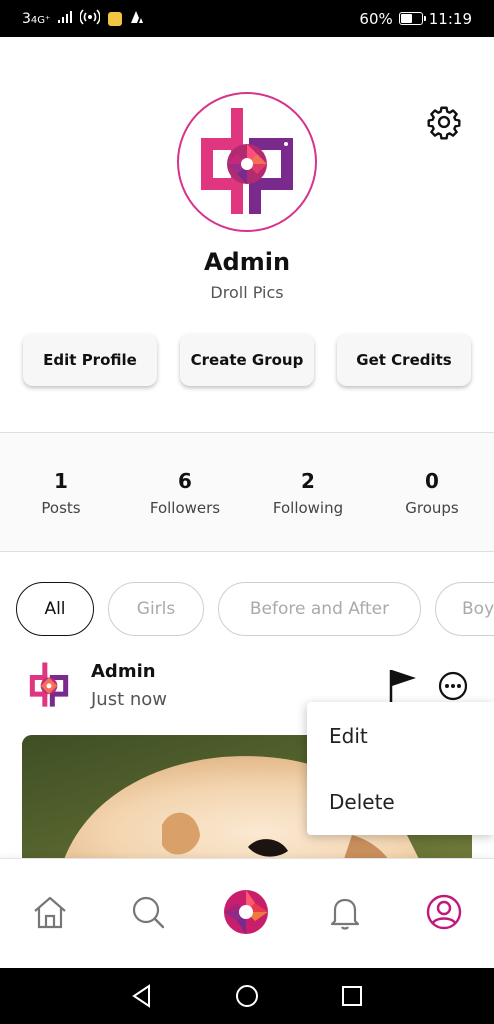 The width and height of the screenshot is (494, 1024). What do you see at coordinates (308, 481) in the screenshot?
I see `stat-following-value: 2` at bounding box center [308, 481].